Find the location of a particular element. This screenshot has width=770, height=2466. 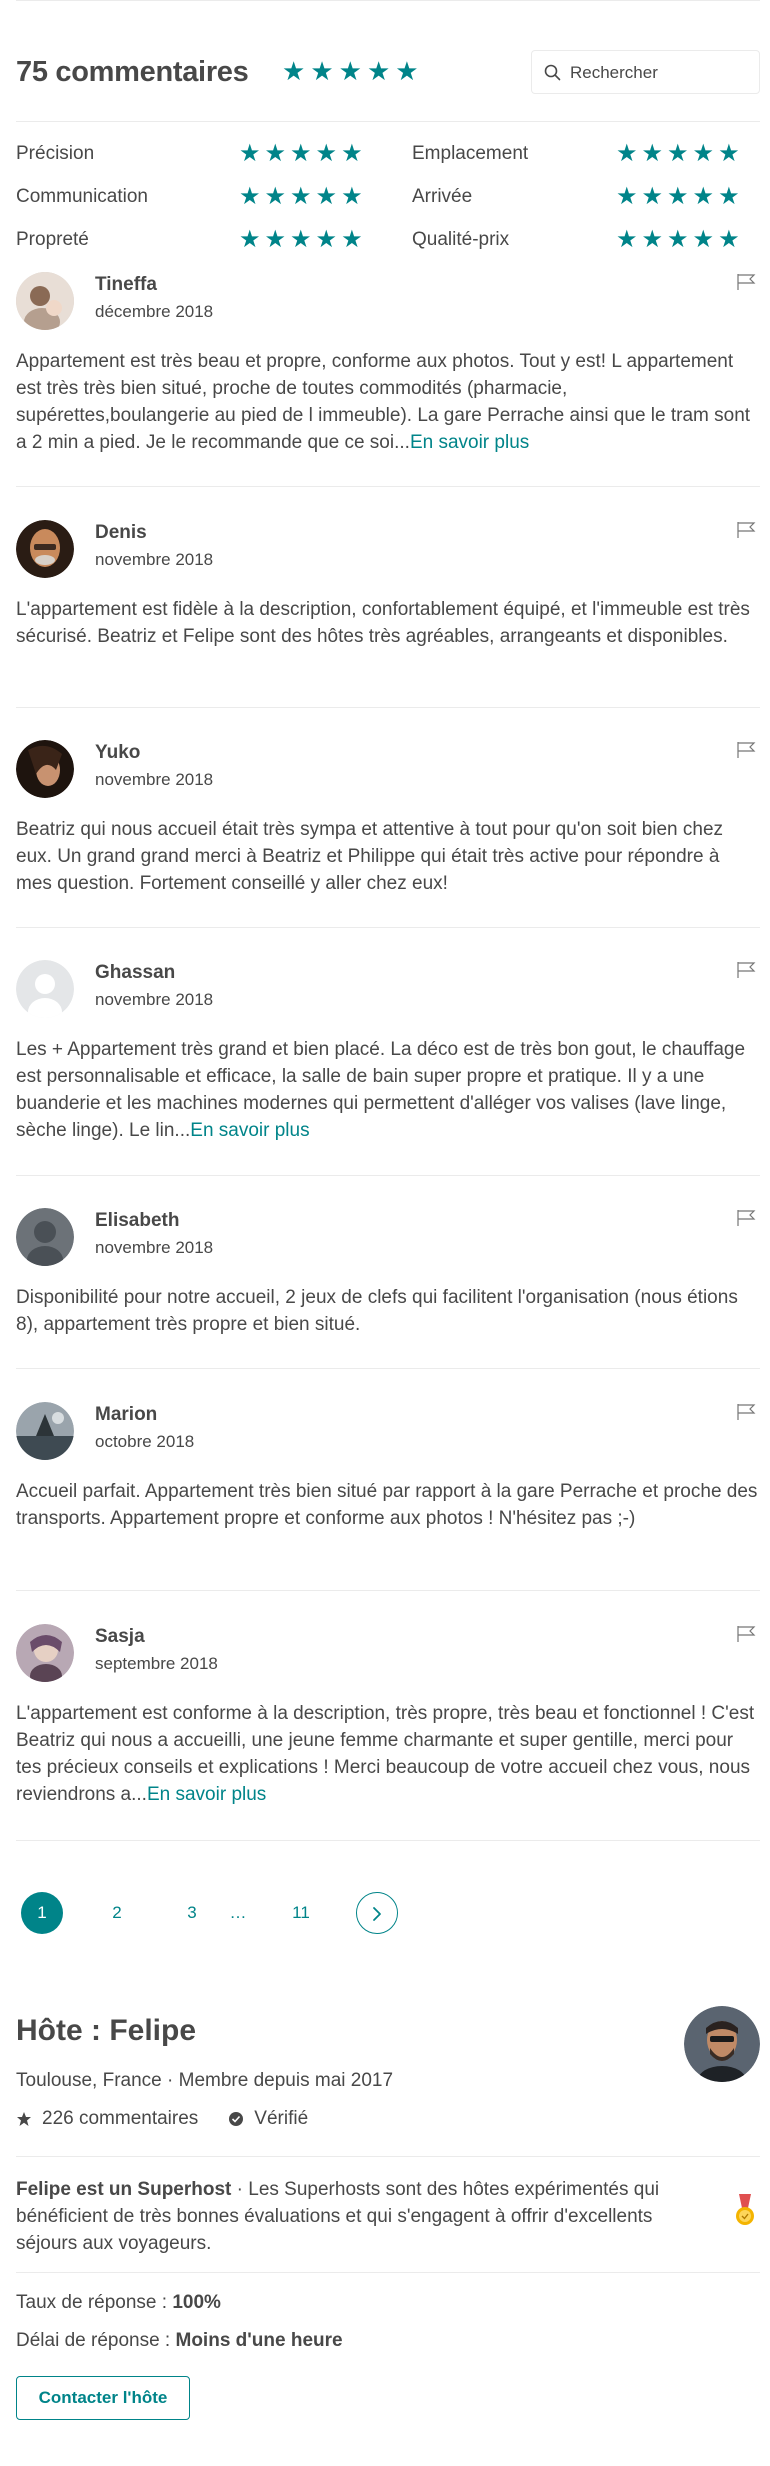

page-2-button: 2 is located at coordinates (117, 1913).